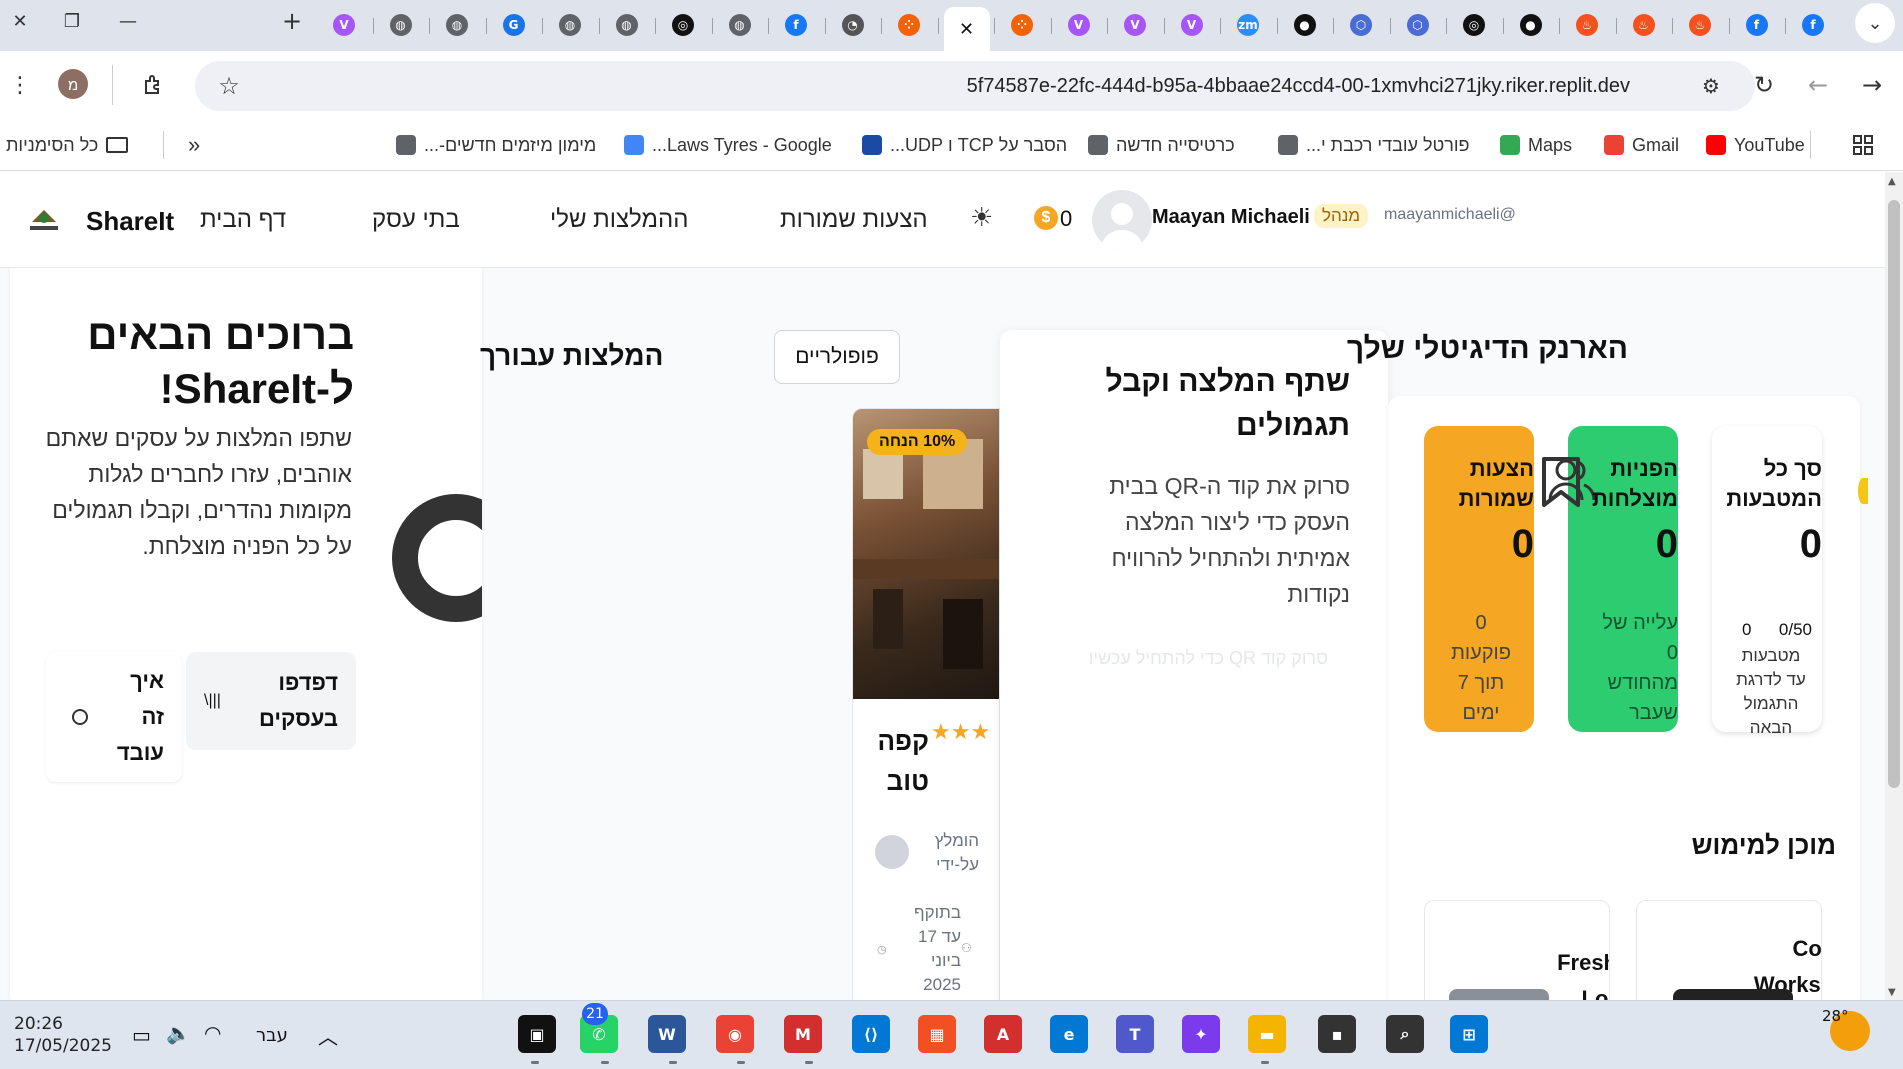 The height and width of the screenshot is (1069, 1903). I want to click on browser-tab: zm, so click(1248, 25).